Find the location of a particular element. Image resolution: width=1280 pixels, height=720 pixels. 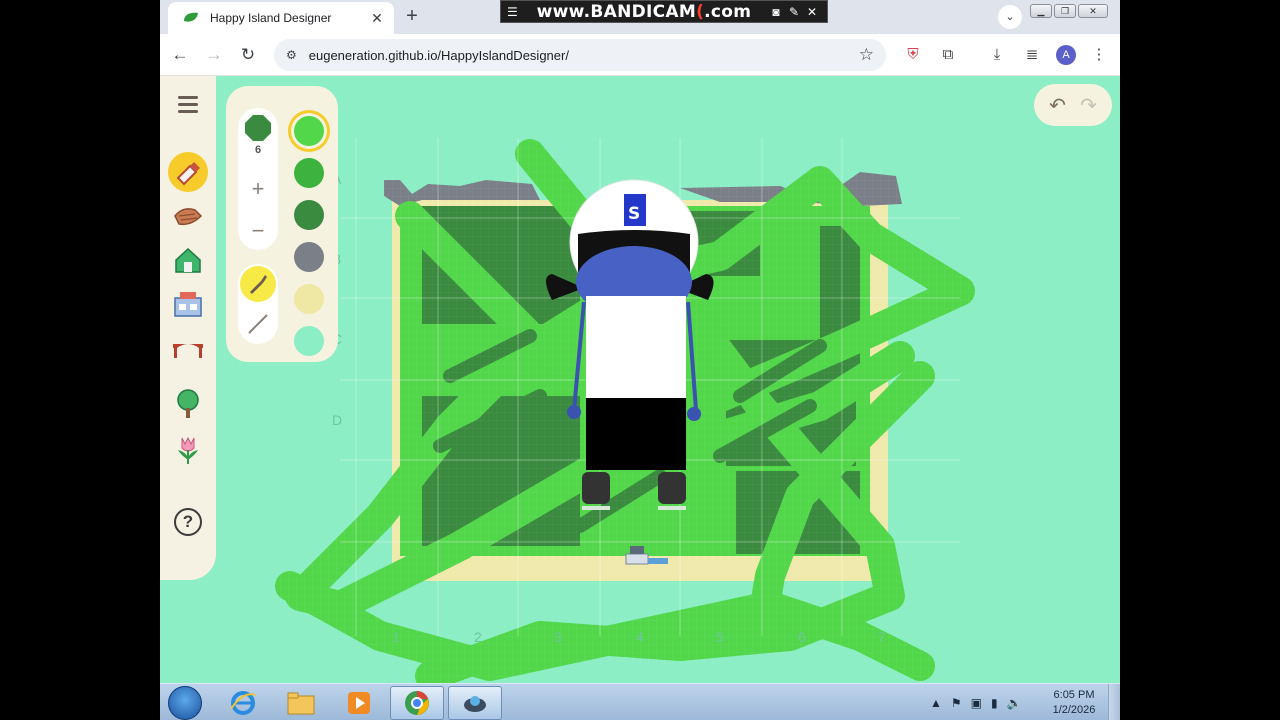

network-icon: ▮ is located at coordinates (994, 703).